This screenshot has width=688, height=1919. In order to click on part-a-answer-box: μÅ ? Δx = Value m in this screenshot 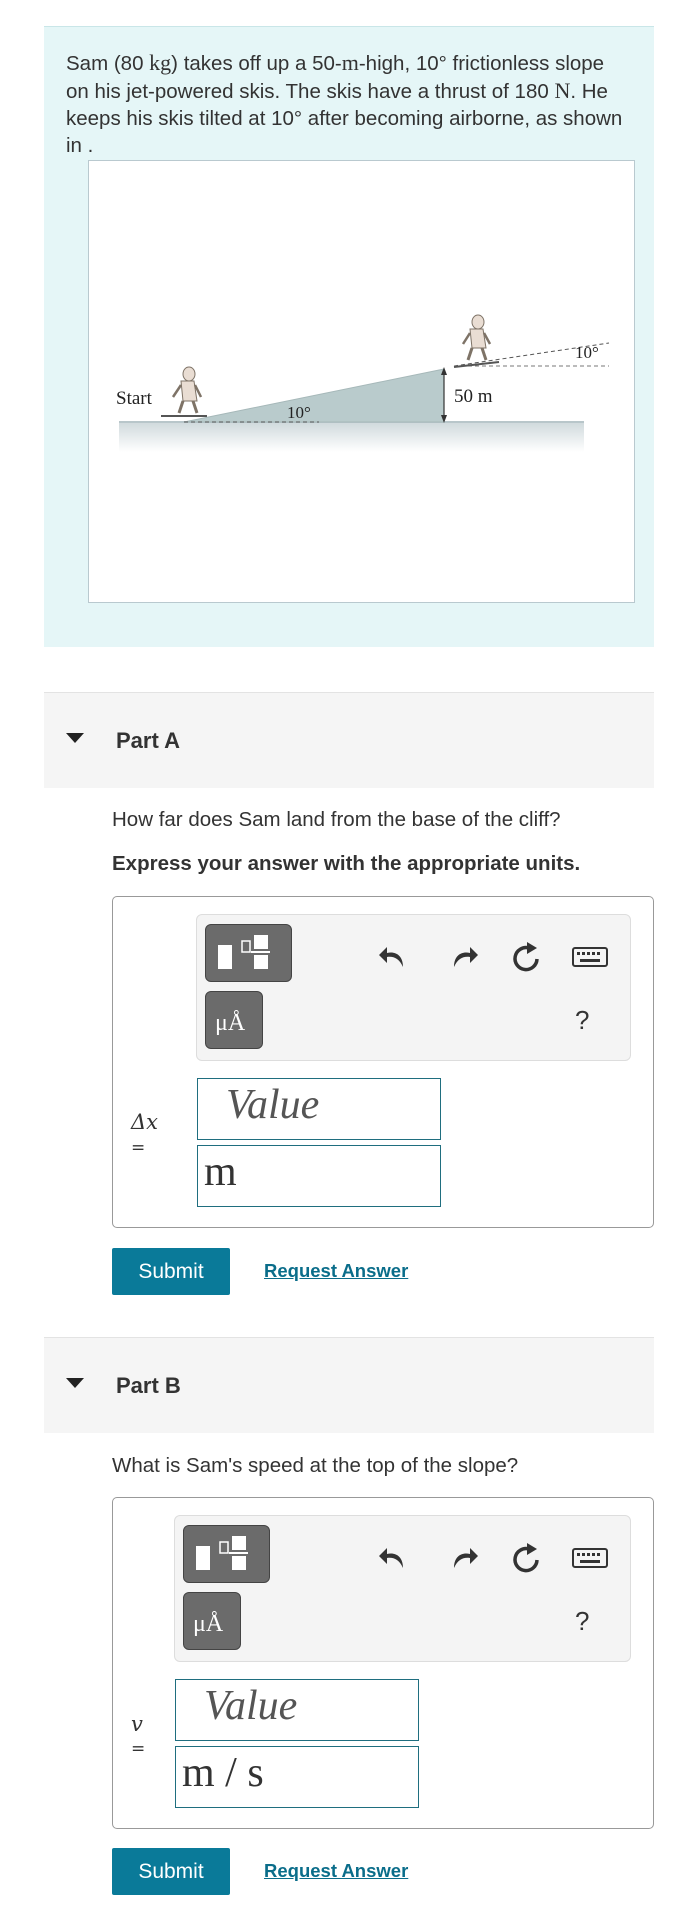, I will do `click(383, 1062)`.